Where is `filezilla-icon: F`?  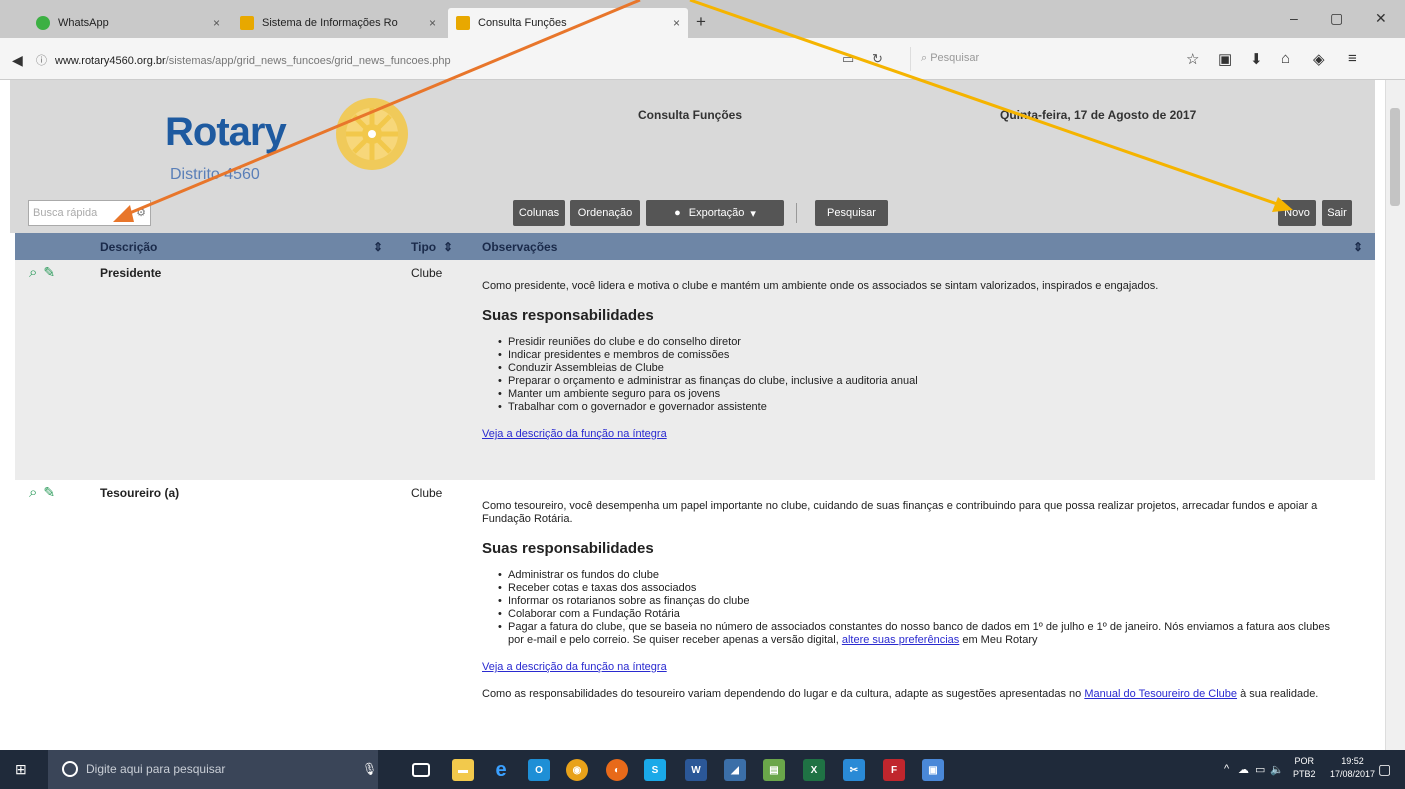 filezilla-icon: F is located at coordinates (894, 770).